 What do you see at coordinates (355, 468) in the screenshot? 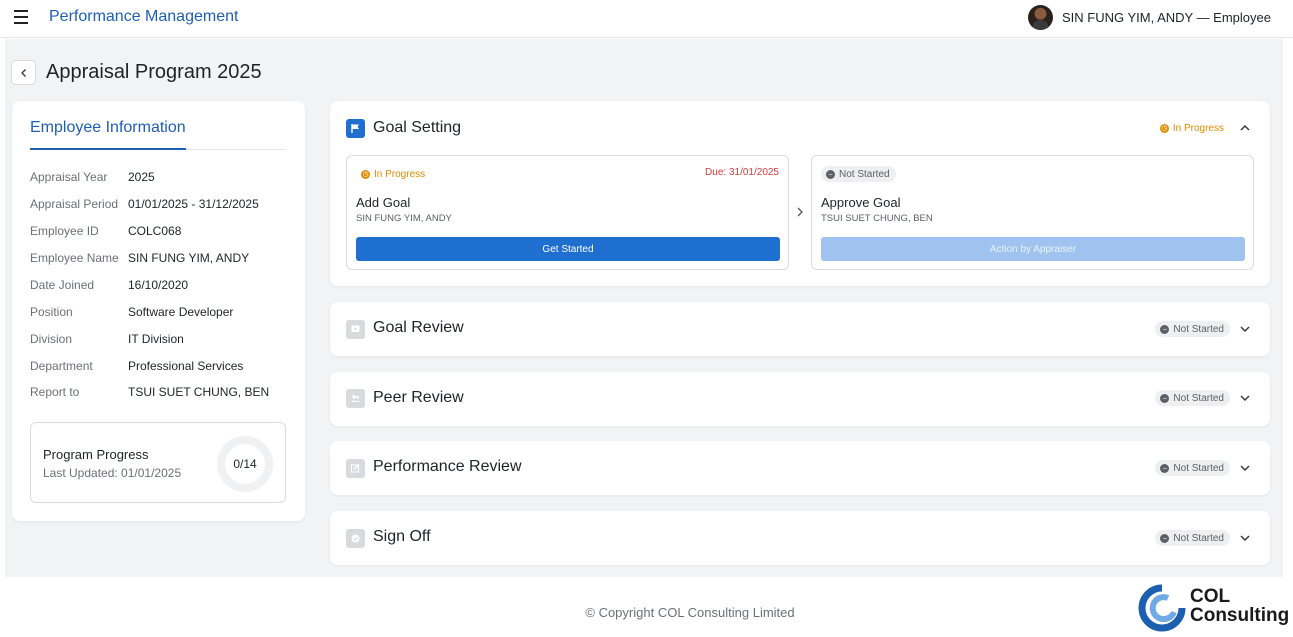
I see `edit-icon` at bounding box center [355, 468].